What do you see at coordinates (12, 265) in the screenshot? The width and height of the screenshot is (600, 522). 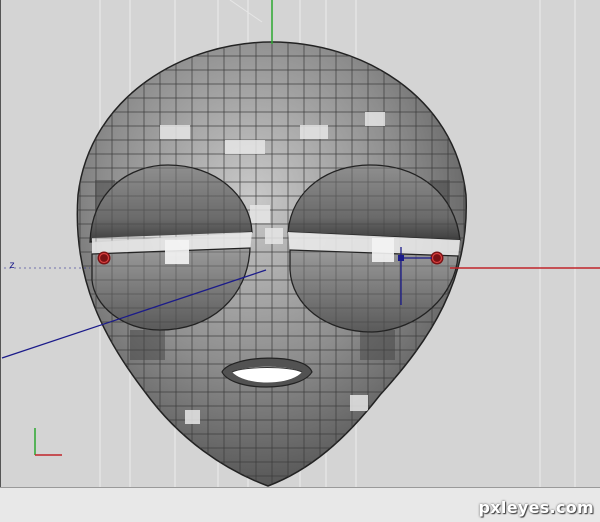 I see `z-axis-label: z` at bounding box center [12, 265].